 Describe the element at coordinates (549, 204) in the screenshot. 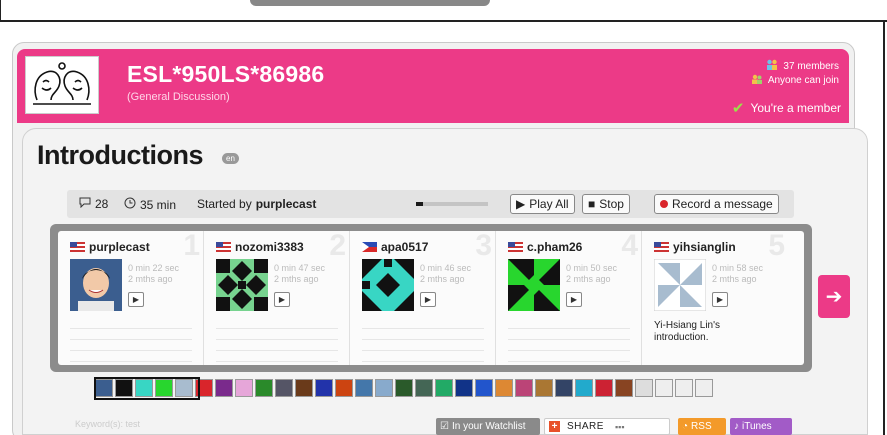

I see `play-all-label: Play All` at that location.